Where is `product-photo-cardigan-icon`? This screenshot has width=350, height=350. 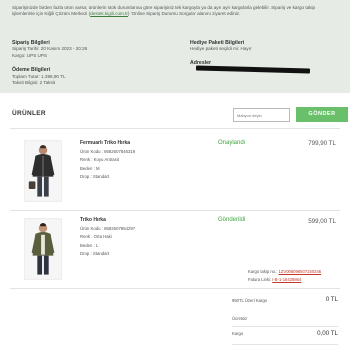 product-photo-cardigan-icon is located at coordinates (43, 249).